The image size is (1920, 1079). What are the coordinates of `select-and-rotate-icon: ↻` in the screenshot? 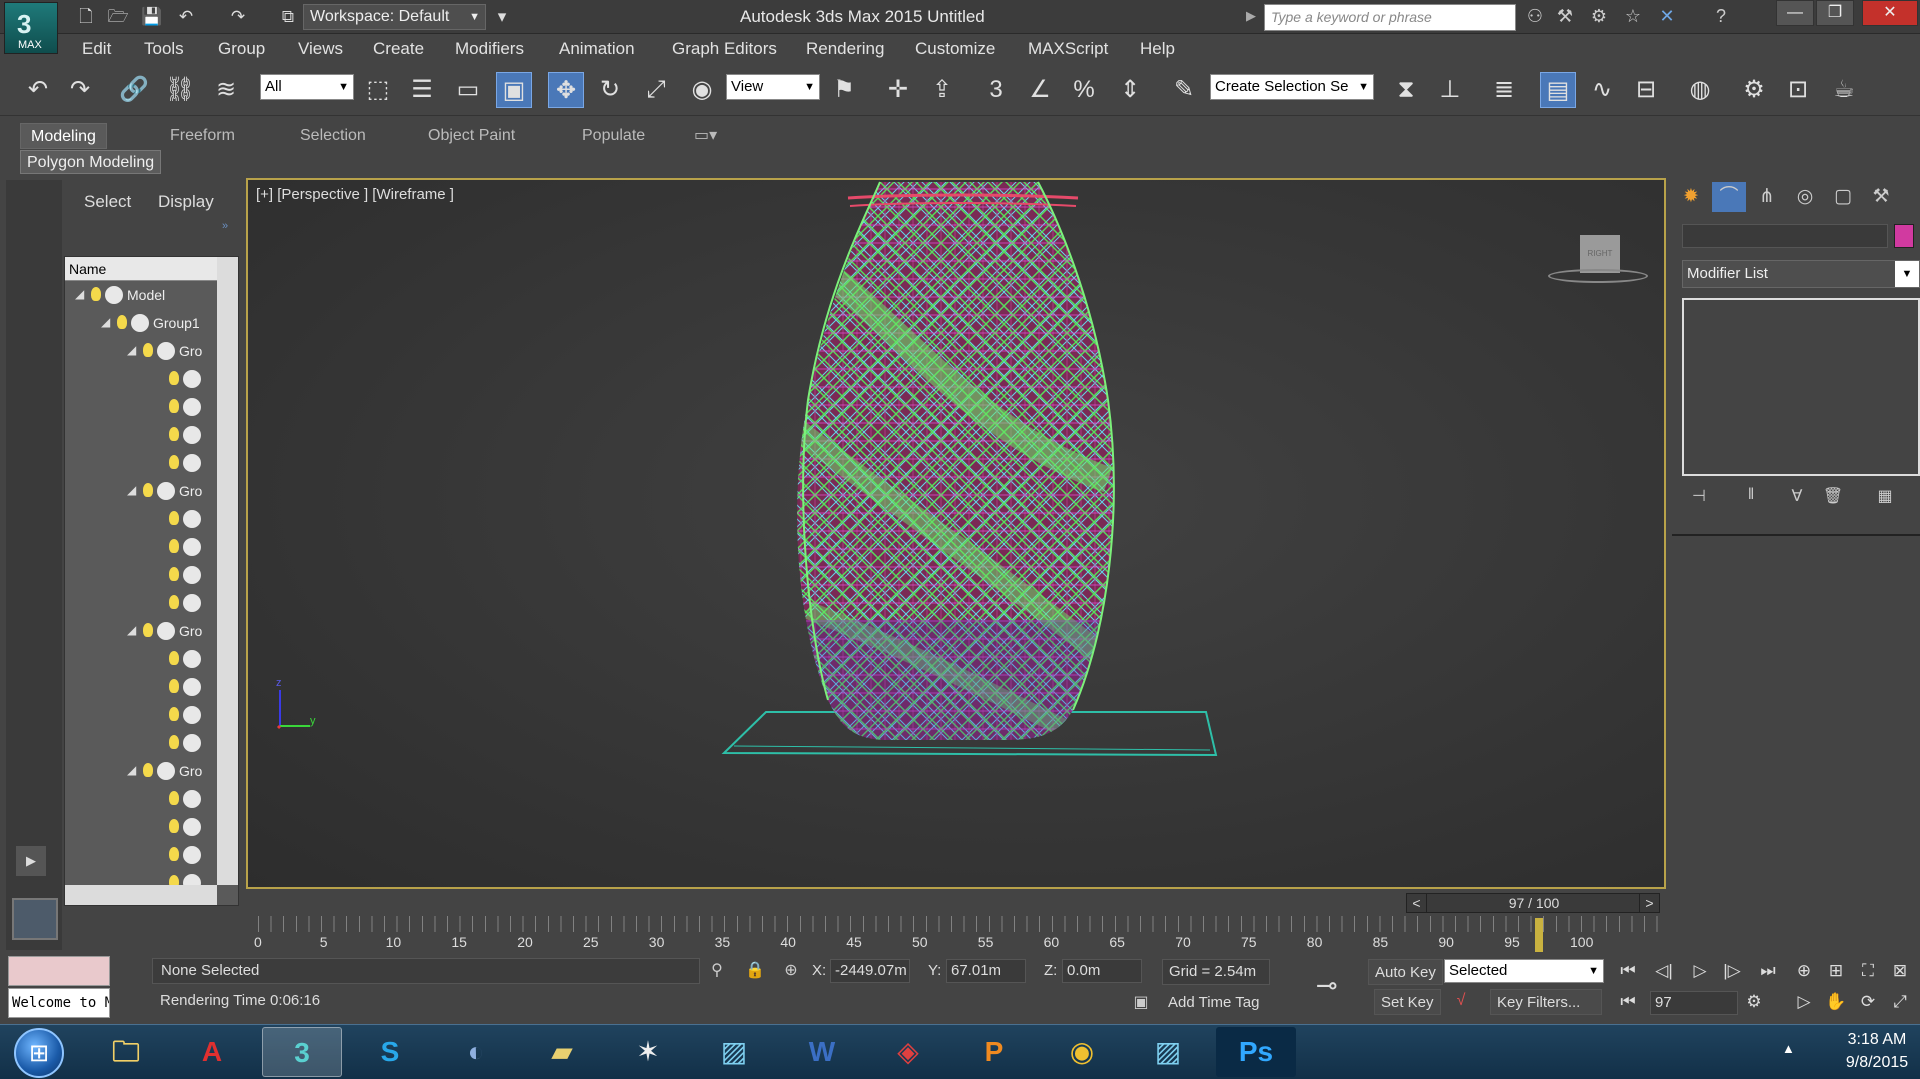 It's located at (610, 90).